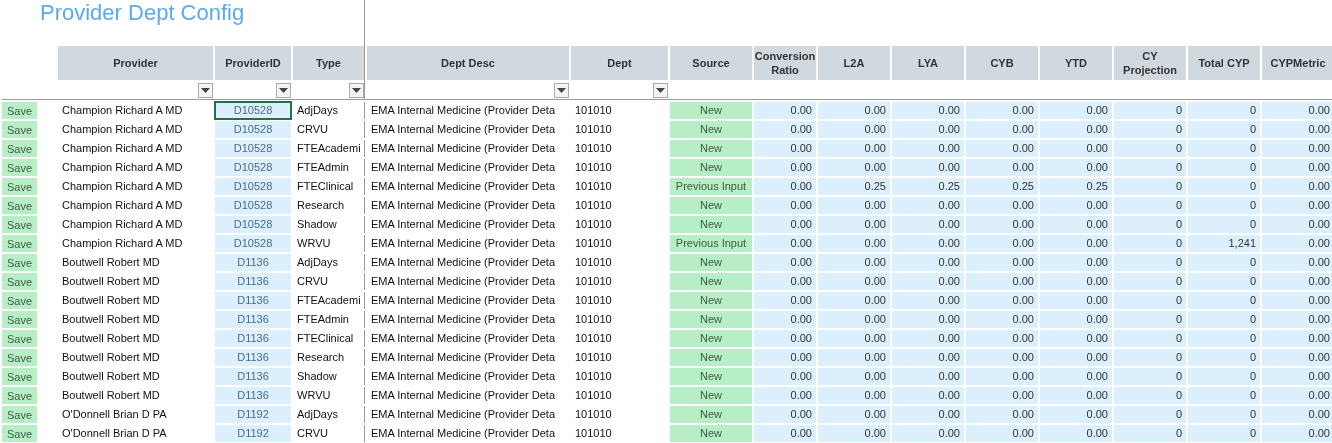 The image size is (1332, 443). What do you see at coordinates (329, 243) in the screenshot?
I see `table-cell: WRVU` at bounding box center [329, 243].